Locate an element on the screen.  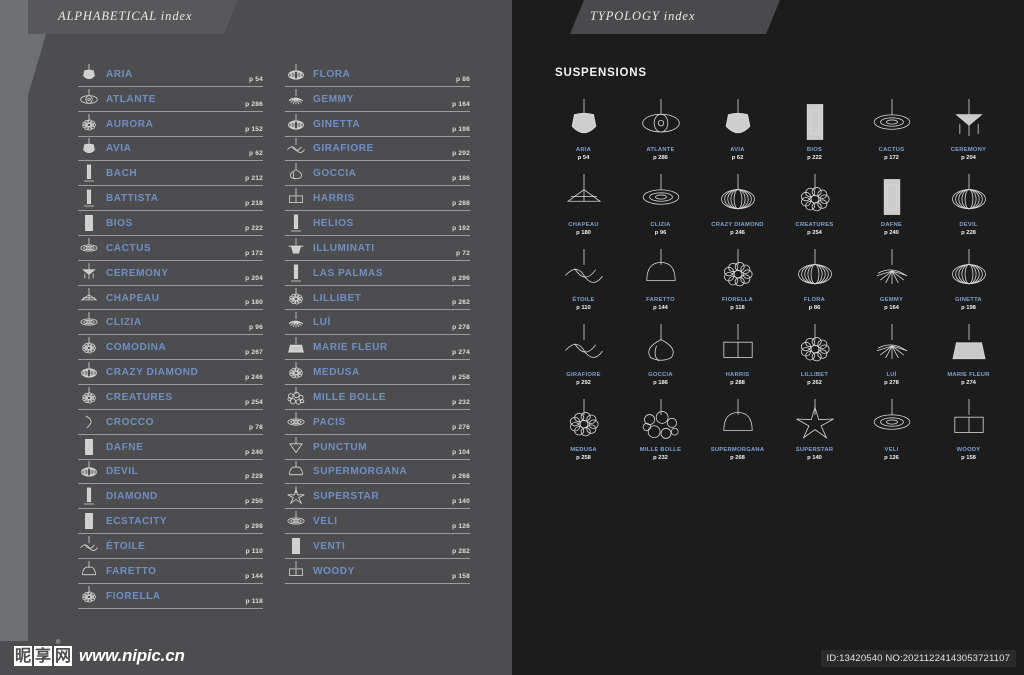
index-entry: CACTUS p 172 is located at coordinates (170, 248).